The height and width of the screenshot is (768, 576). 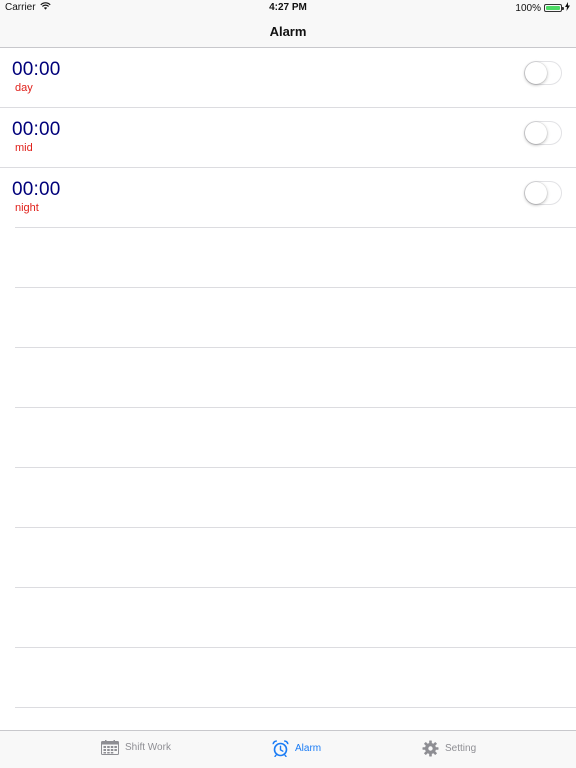 I want to click on battery-percent: 100%, so click(x=528, y=8).